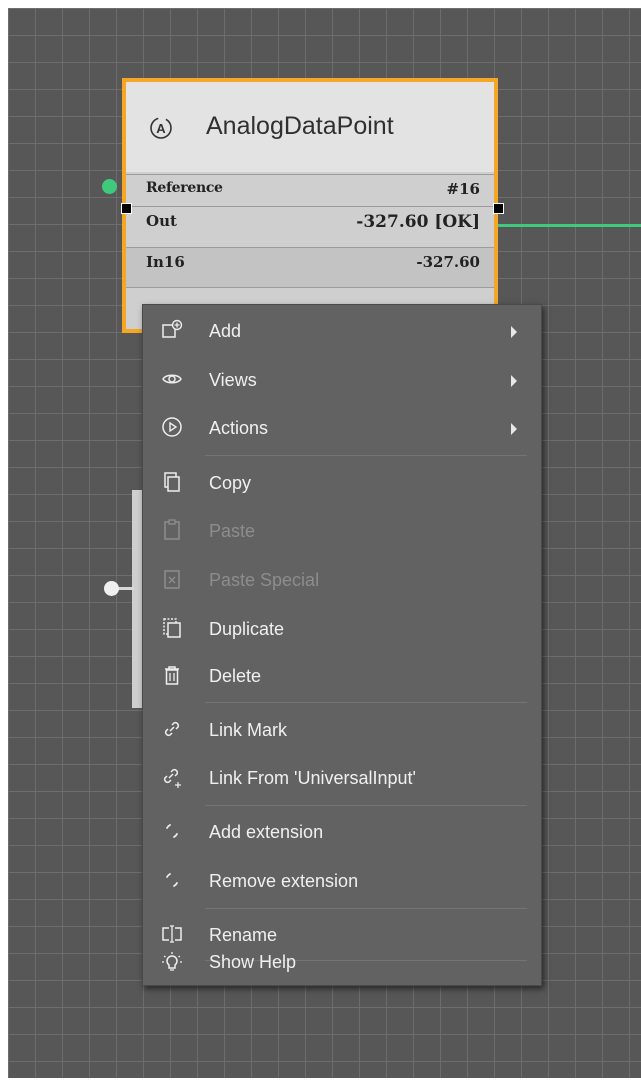 The image size is (641, 1086). Describe the element at coordinates (235, 676) in the screenshot. I see `menu-item-label: Delete` at that location.